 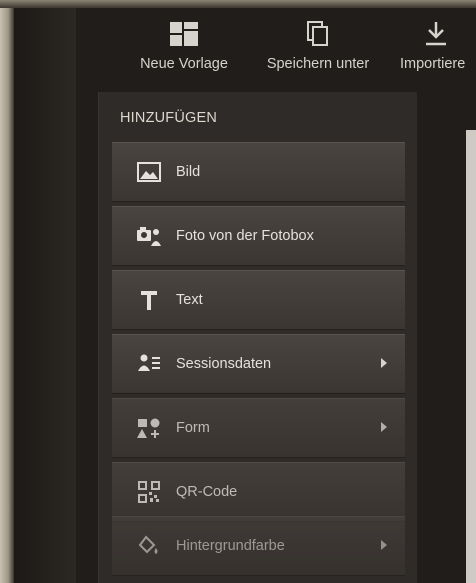 What do you see at coordinates (45, 295) in the screenshot?
I see `monitor-bezel` at bounding box center [45, 295].